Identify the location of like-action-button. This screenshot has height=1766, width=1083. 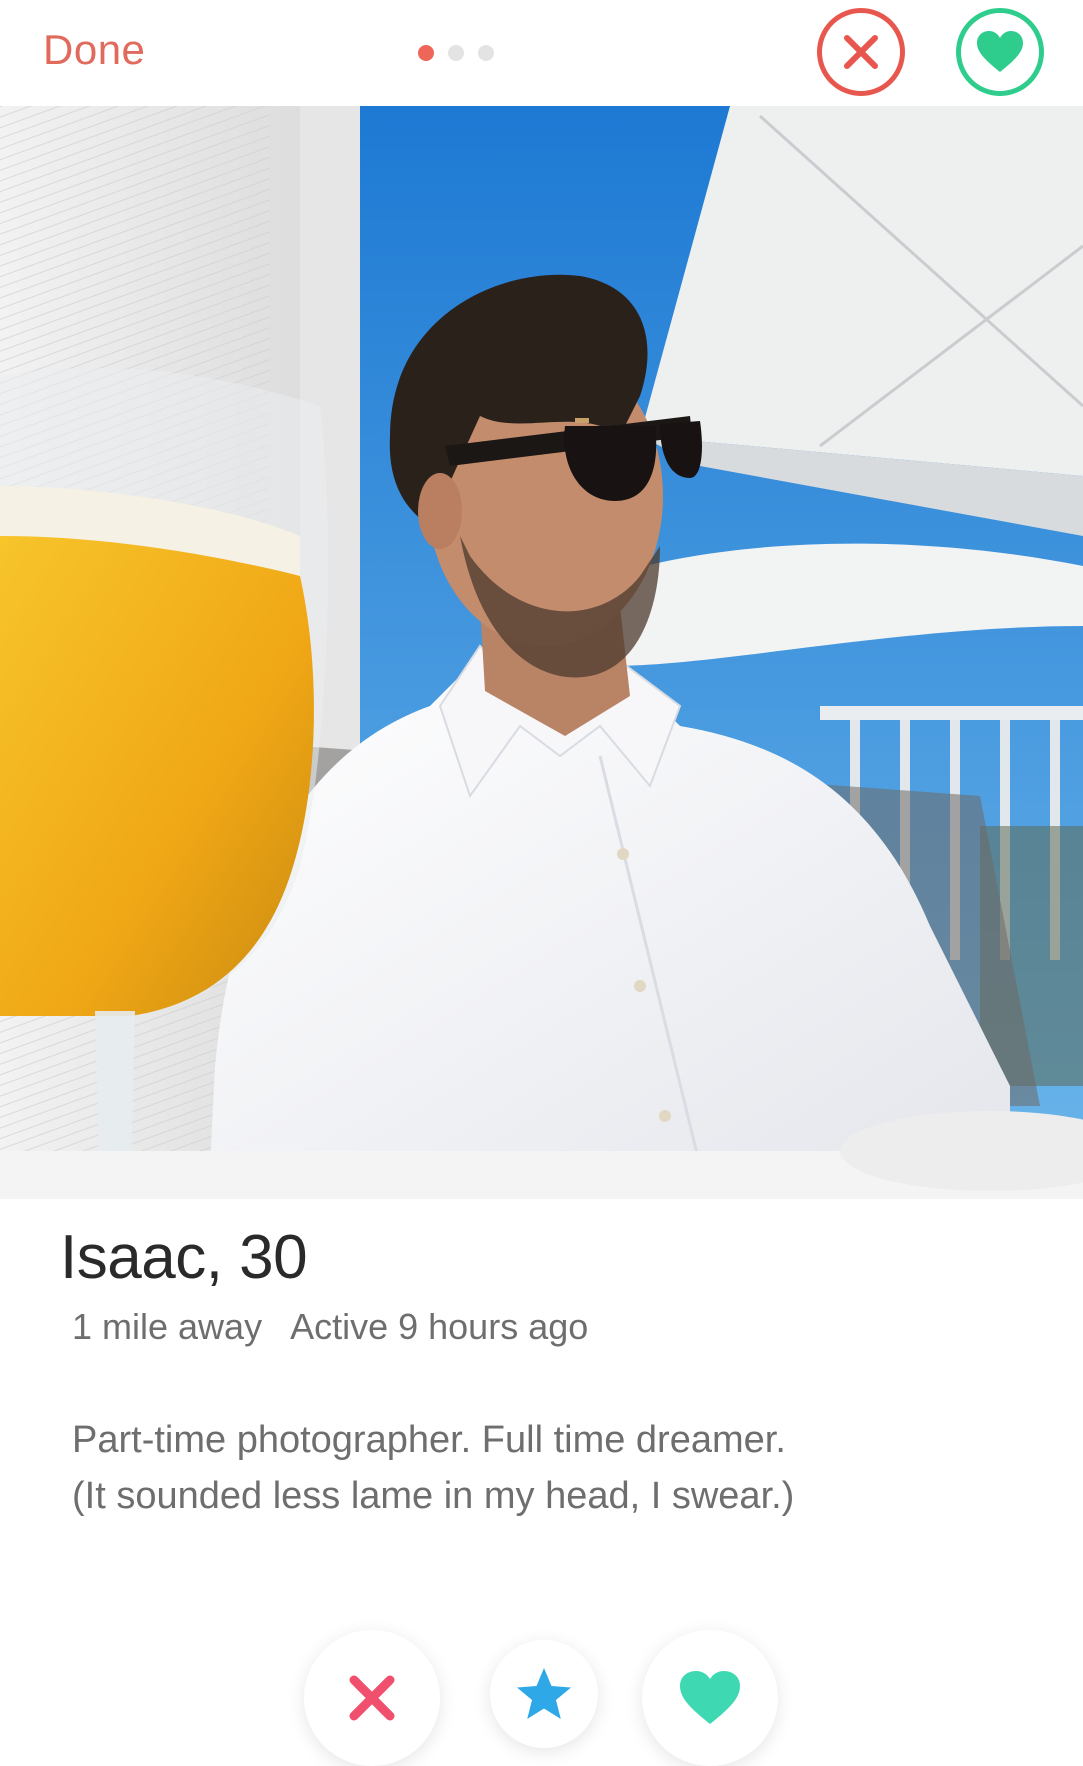
(710, 1698).